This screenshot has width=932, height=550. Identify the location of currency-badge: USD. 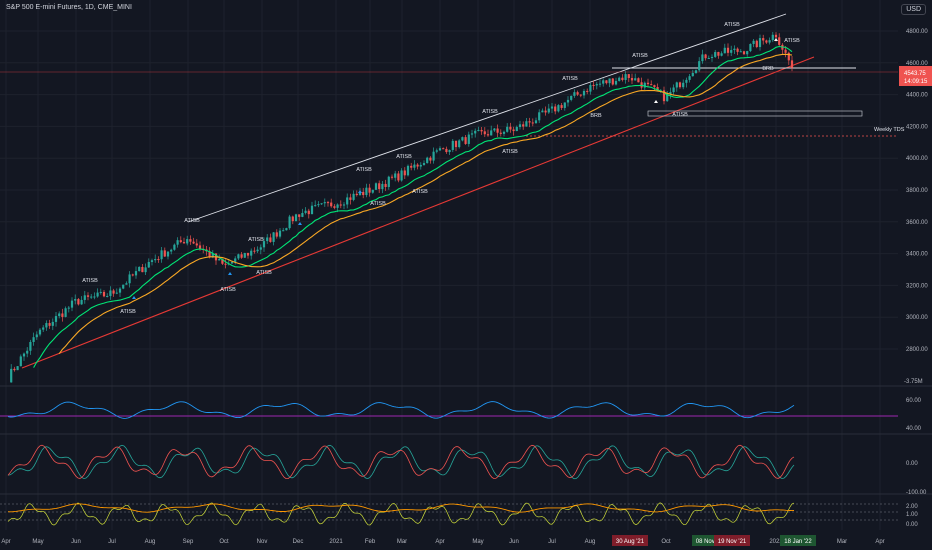
(913, 9).